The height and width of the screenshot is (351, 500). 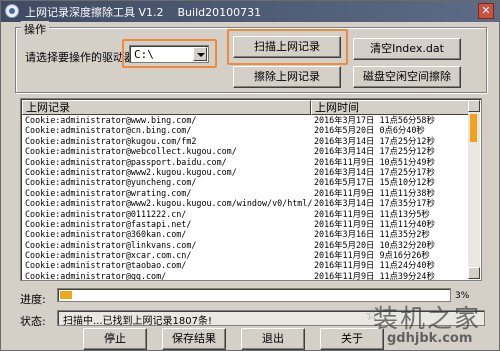 What do you see at coordinates (287, 47) in the screenshot?
I see `scan-button-highlight` at bounding box center [287, 47].